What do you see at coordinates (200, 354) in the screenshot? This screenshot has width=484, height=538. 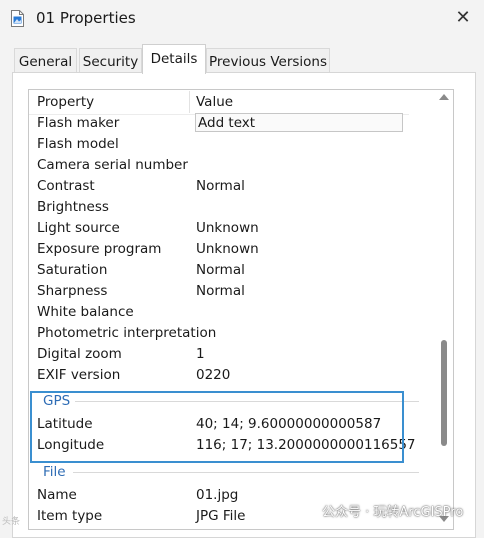 I see `property-value: 1` at bounding box center [200, 354].